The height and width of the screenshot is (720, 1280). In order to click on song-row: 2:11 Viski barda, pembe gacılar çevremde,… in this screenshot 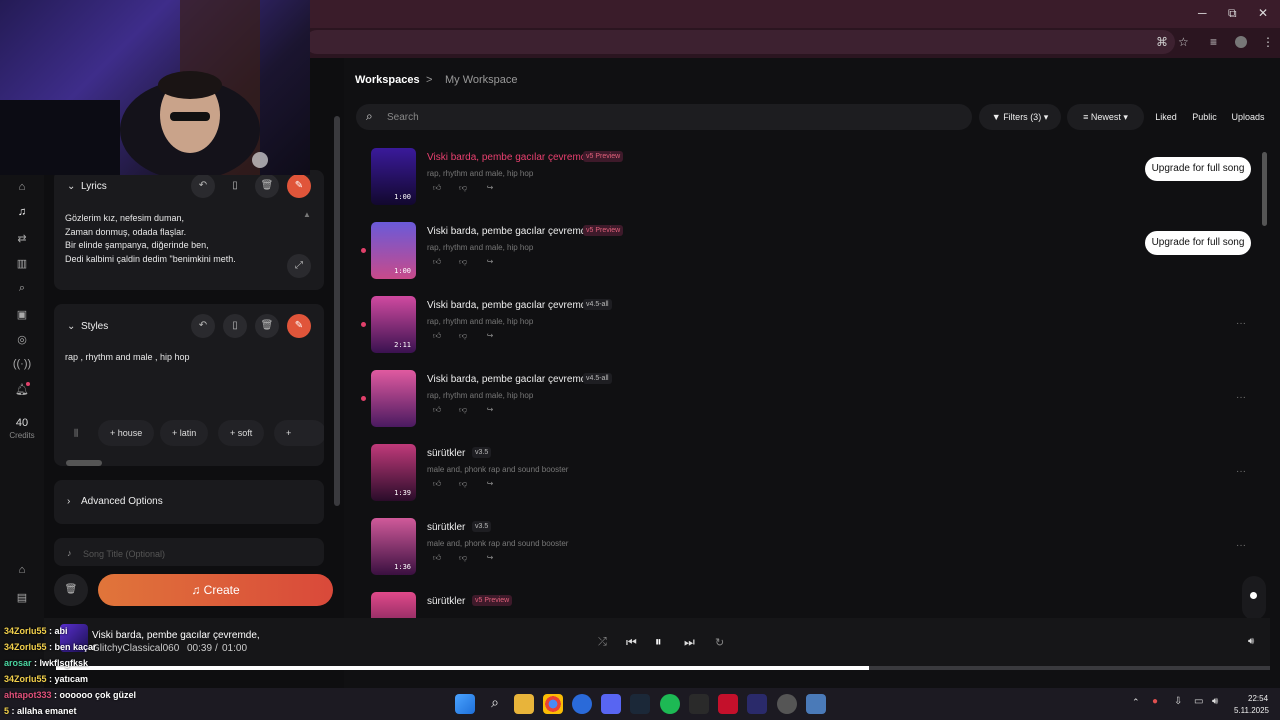, I will do `click(811, 333)`.